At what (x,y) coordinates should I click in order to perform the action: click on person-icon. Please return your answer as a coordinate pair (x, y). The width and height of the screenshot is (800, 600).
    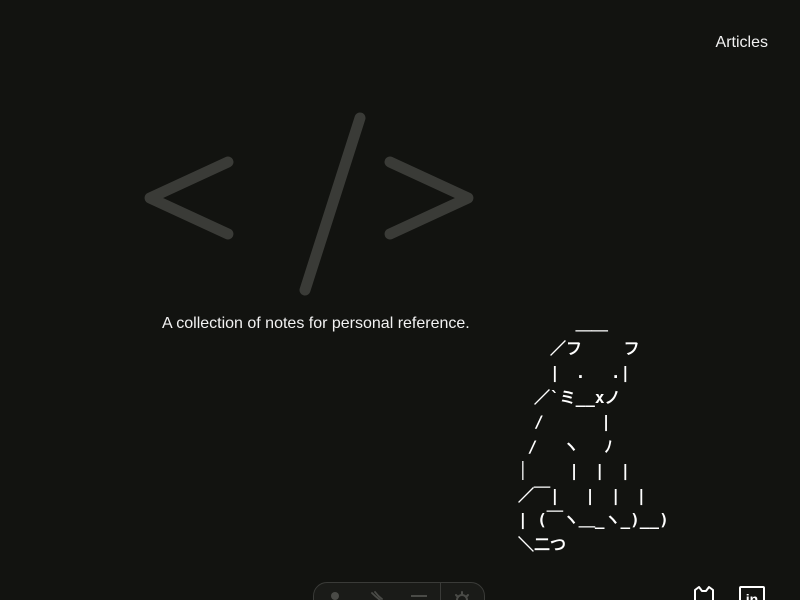
    Looking at the image, I should click on (335, 596).